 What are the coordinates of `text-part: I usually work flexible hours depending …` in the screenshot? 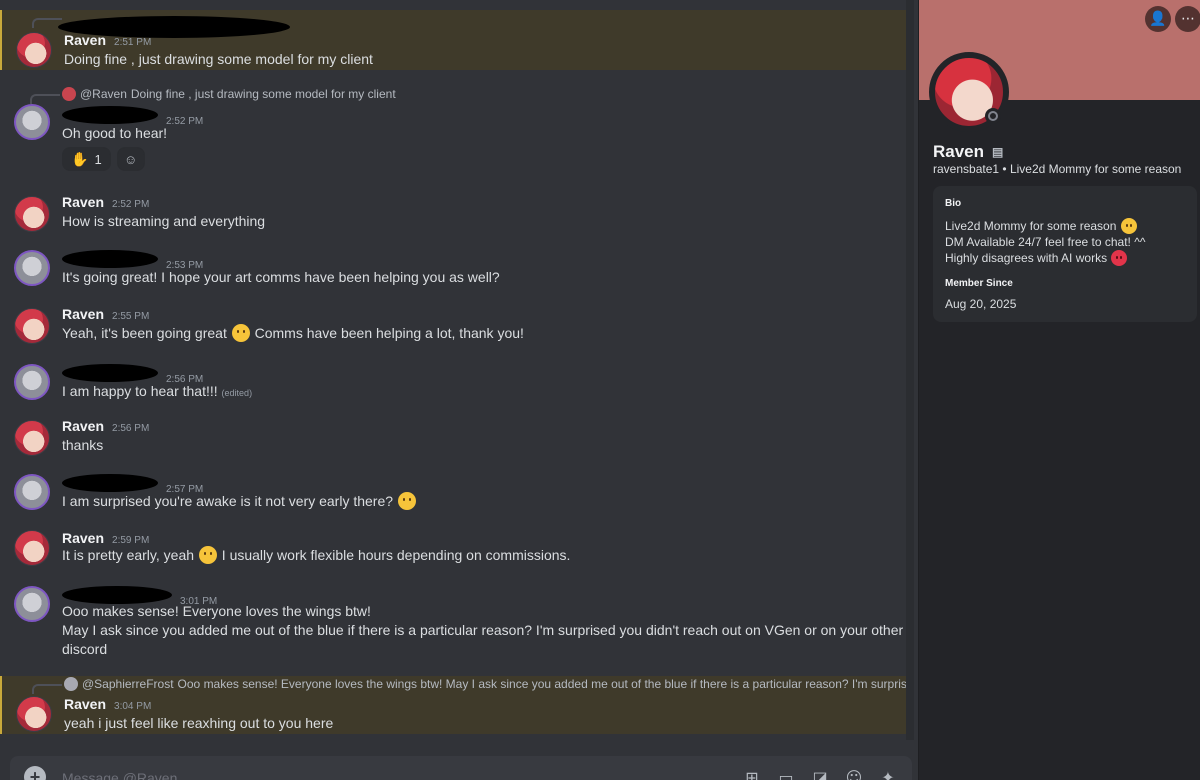 It's located at (396, 555).